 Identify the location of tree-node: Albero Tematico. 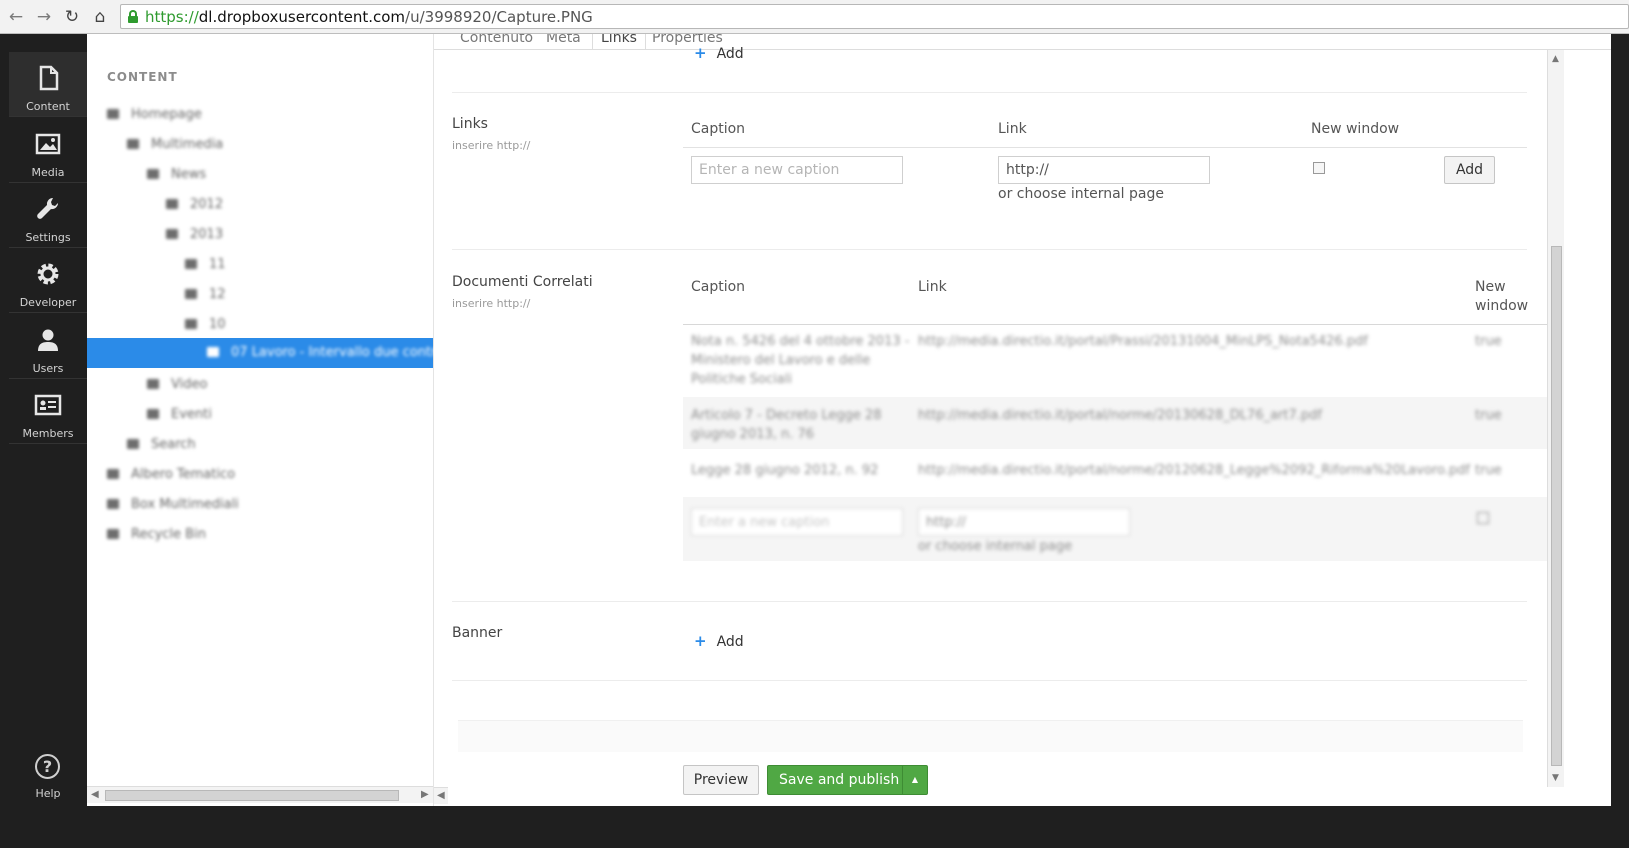
(171, 479).